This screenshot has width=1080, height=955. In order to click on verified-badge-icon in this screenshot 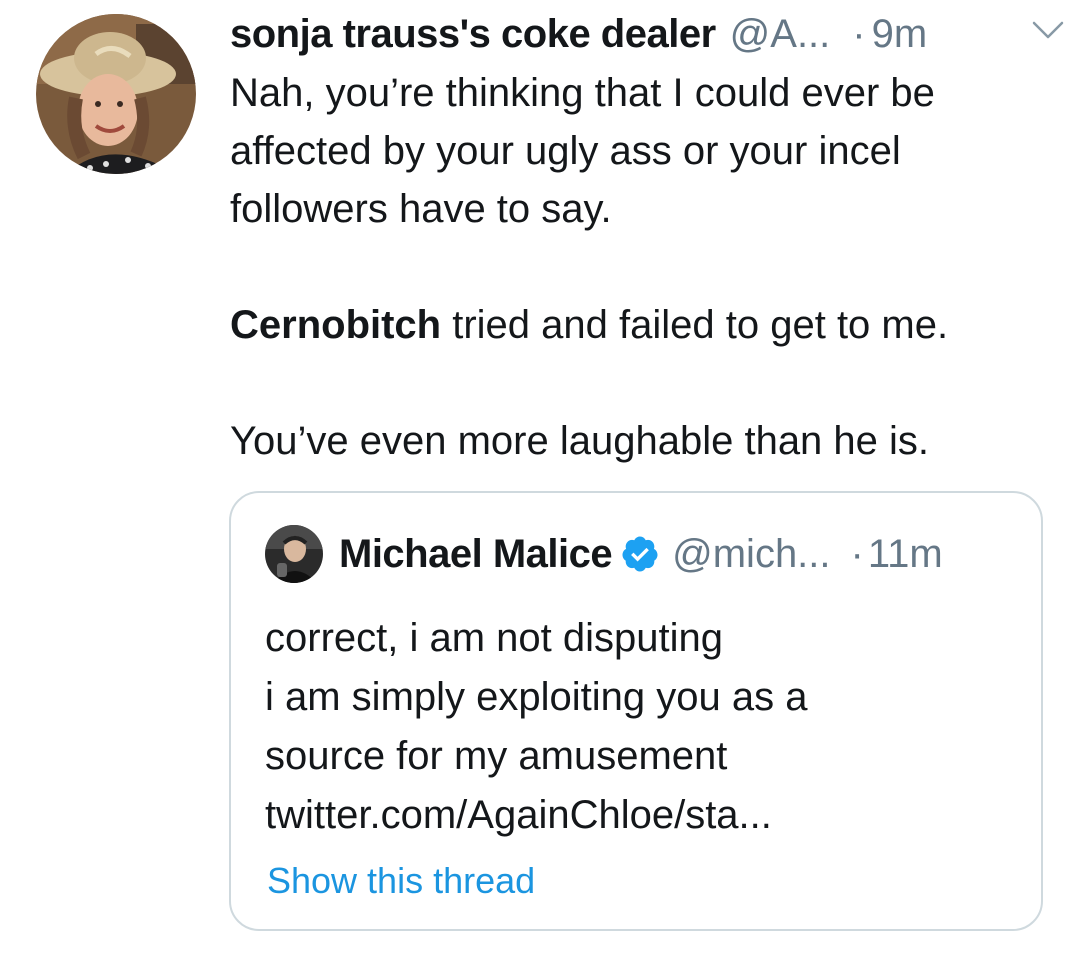, I will do `click(640, 554)`.